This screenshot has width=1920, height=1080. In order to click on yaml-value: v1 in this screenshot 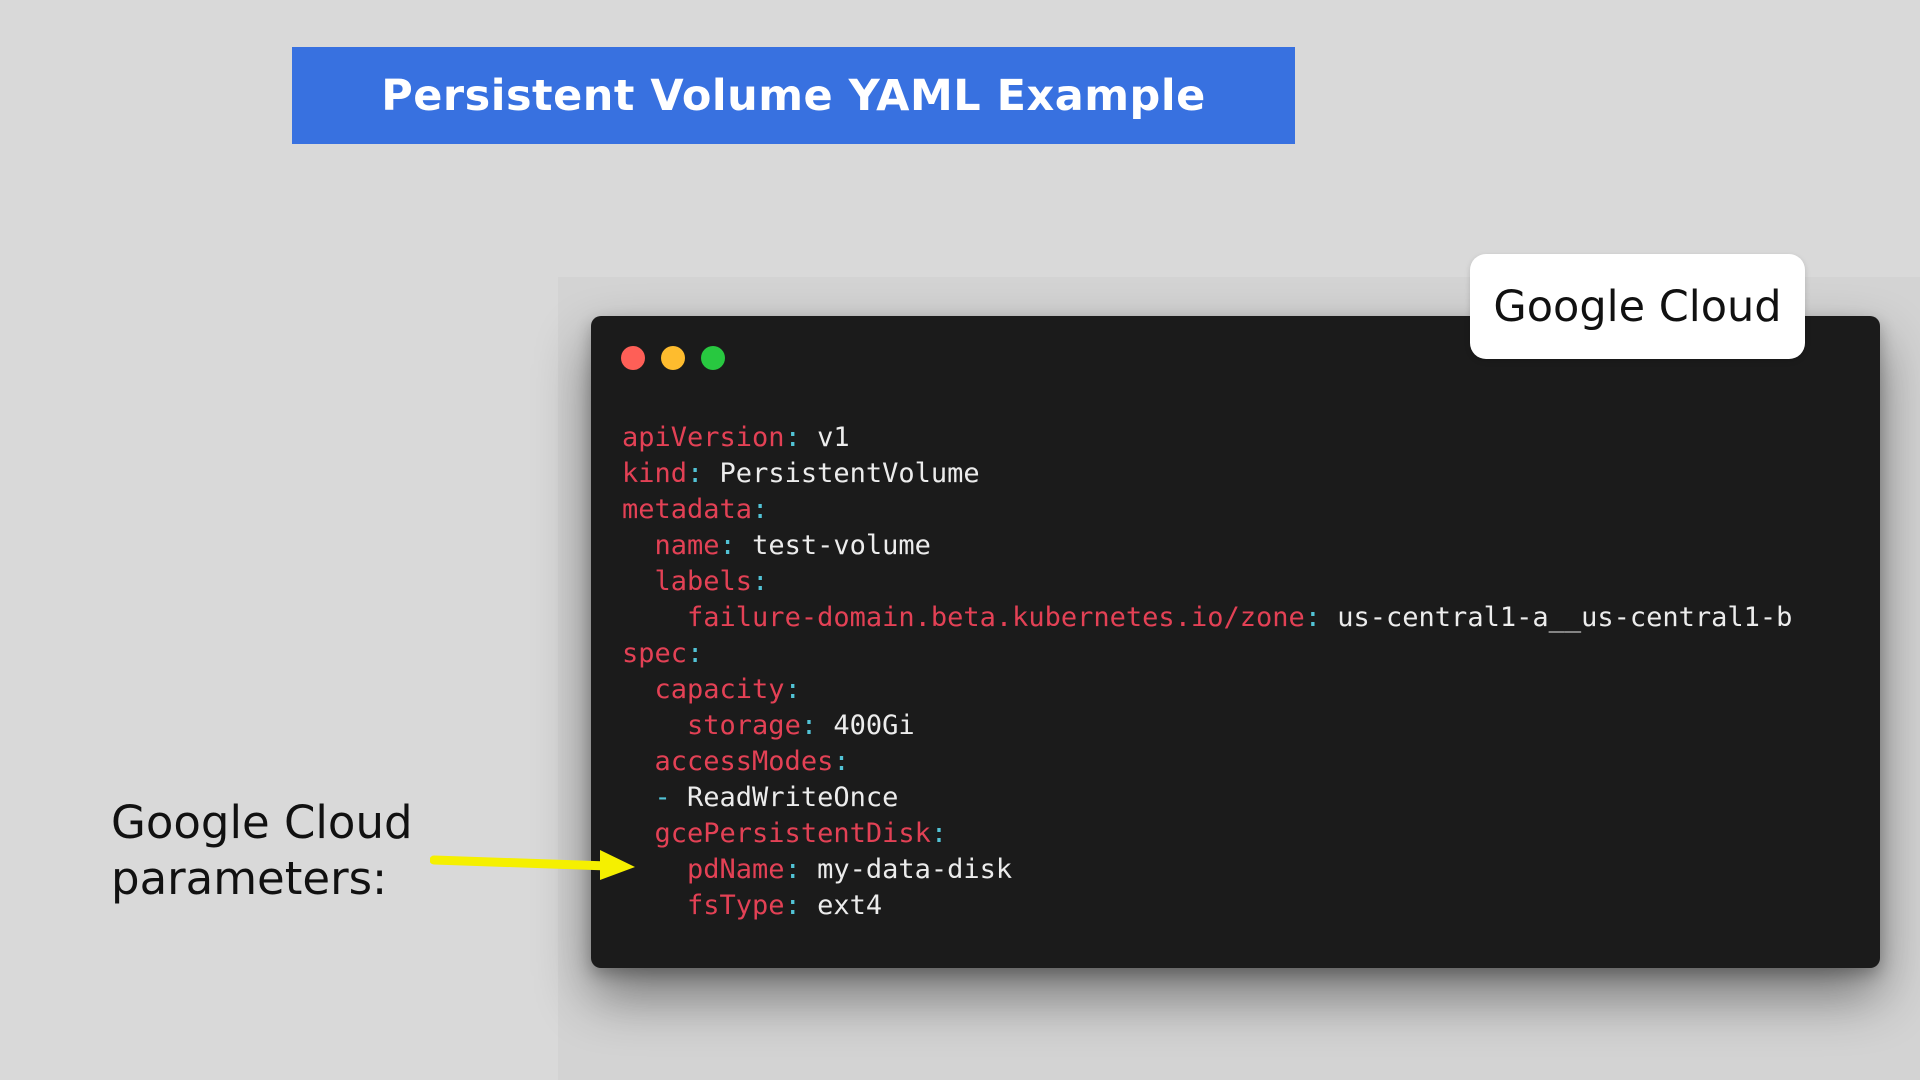, I will do `click(825, 437)`.